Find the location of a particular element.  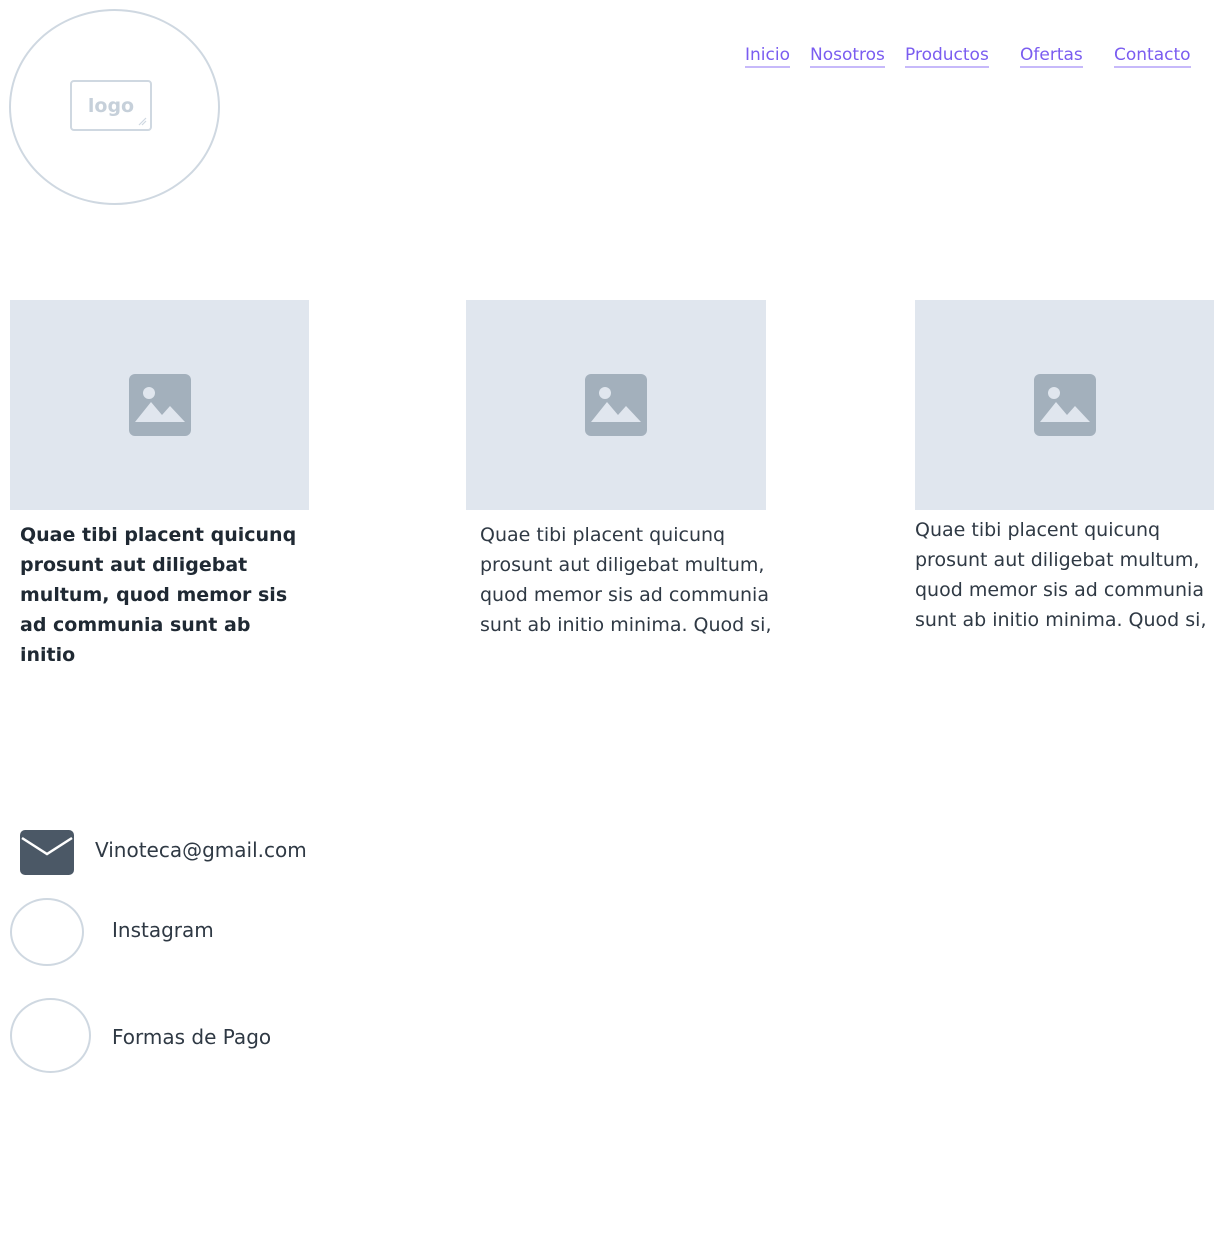

instagram-link: Instagram is located at coordinates (163, 930).